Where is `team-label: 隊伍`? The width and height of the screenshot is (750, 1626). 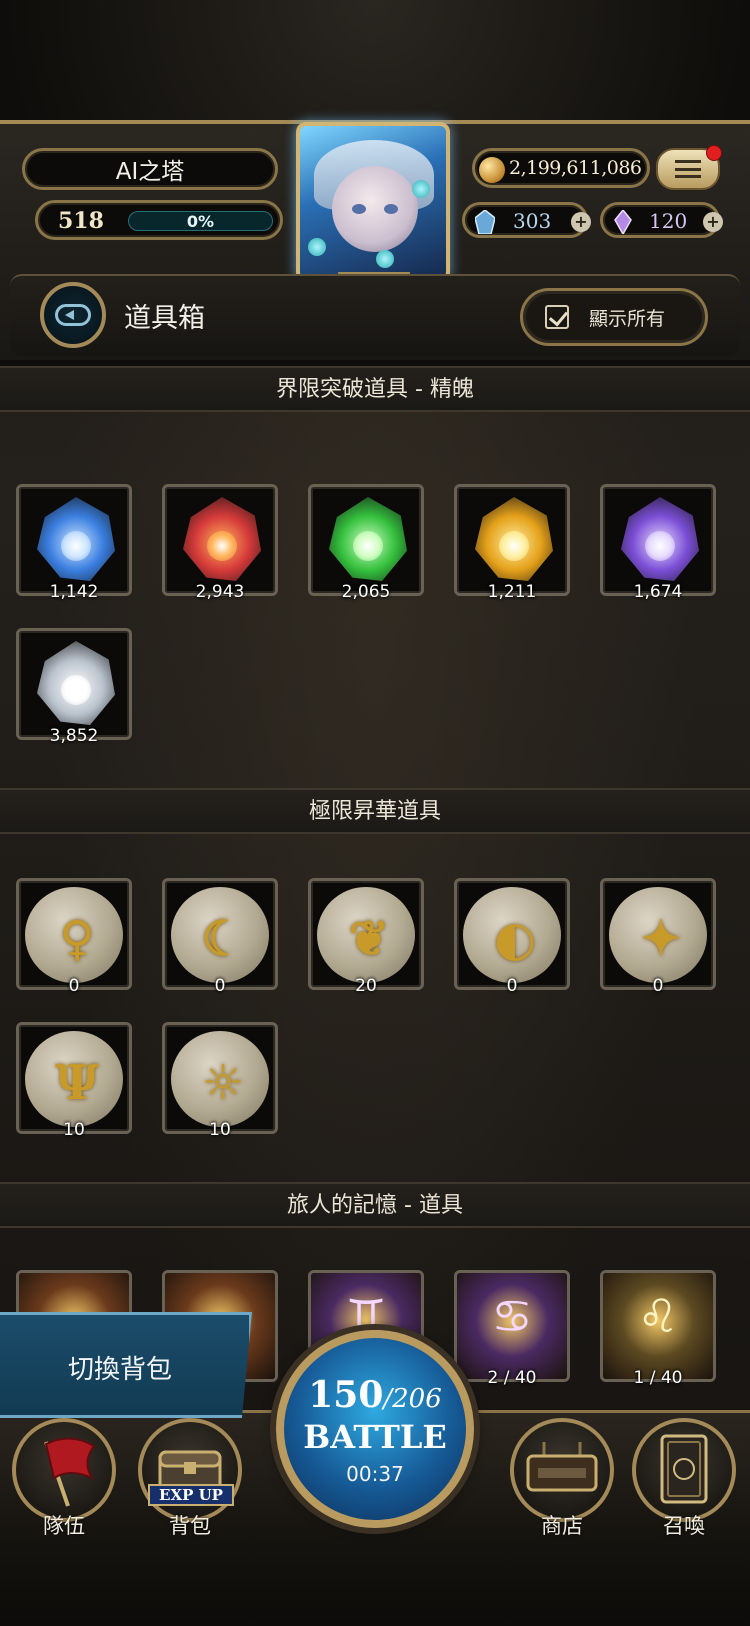 team-label: 隊伍 is located at coordinates (64, 1526).